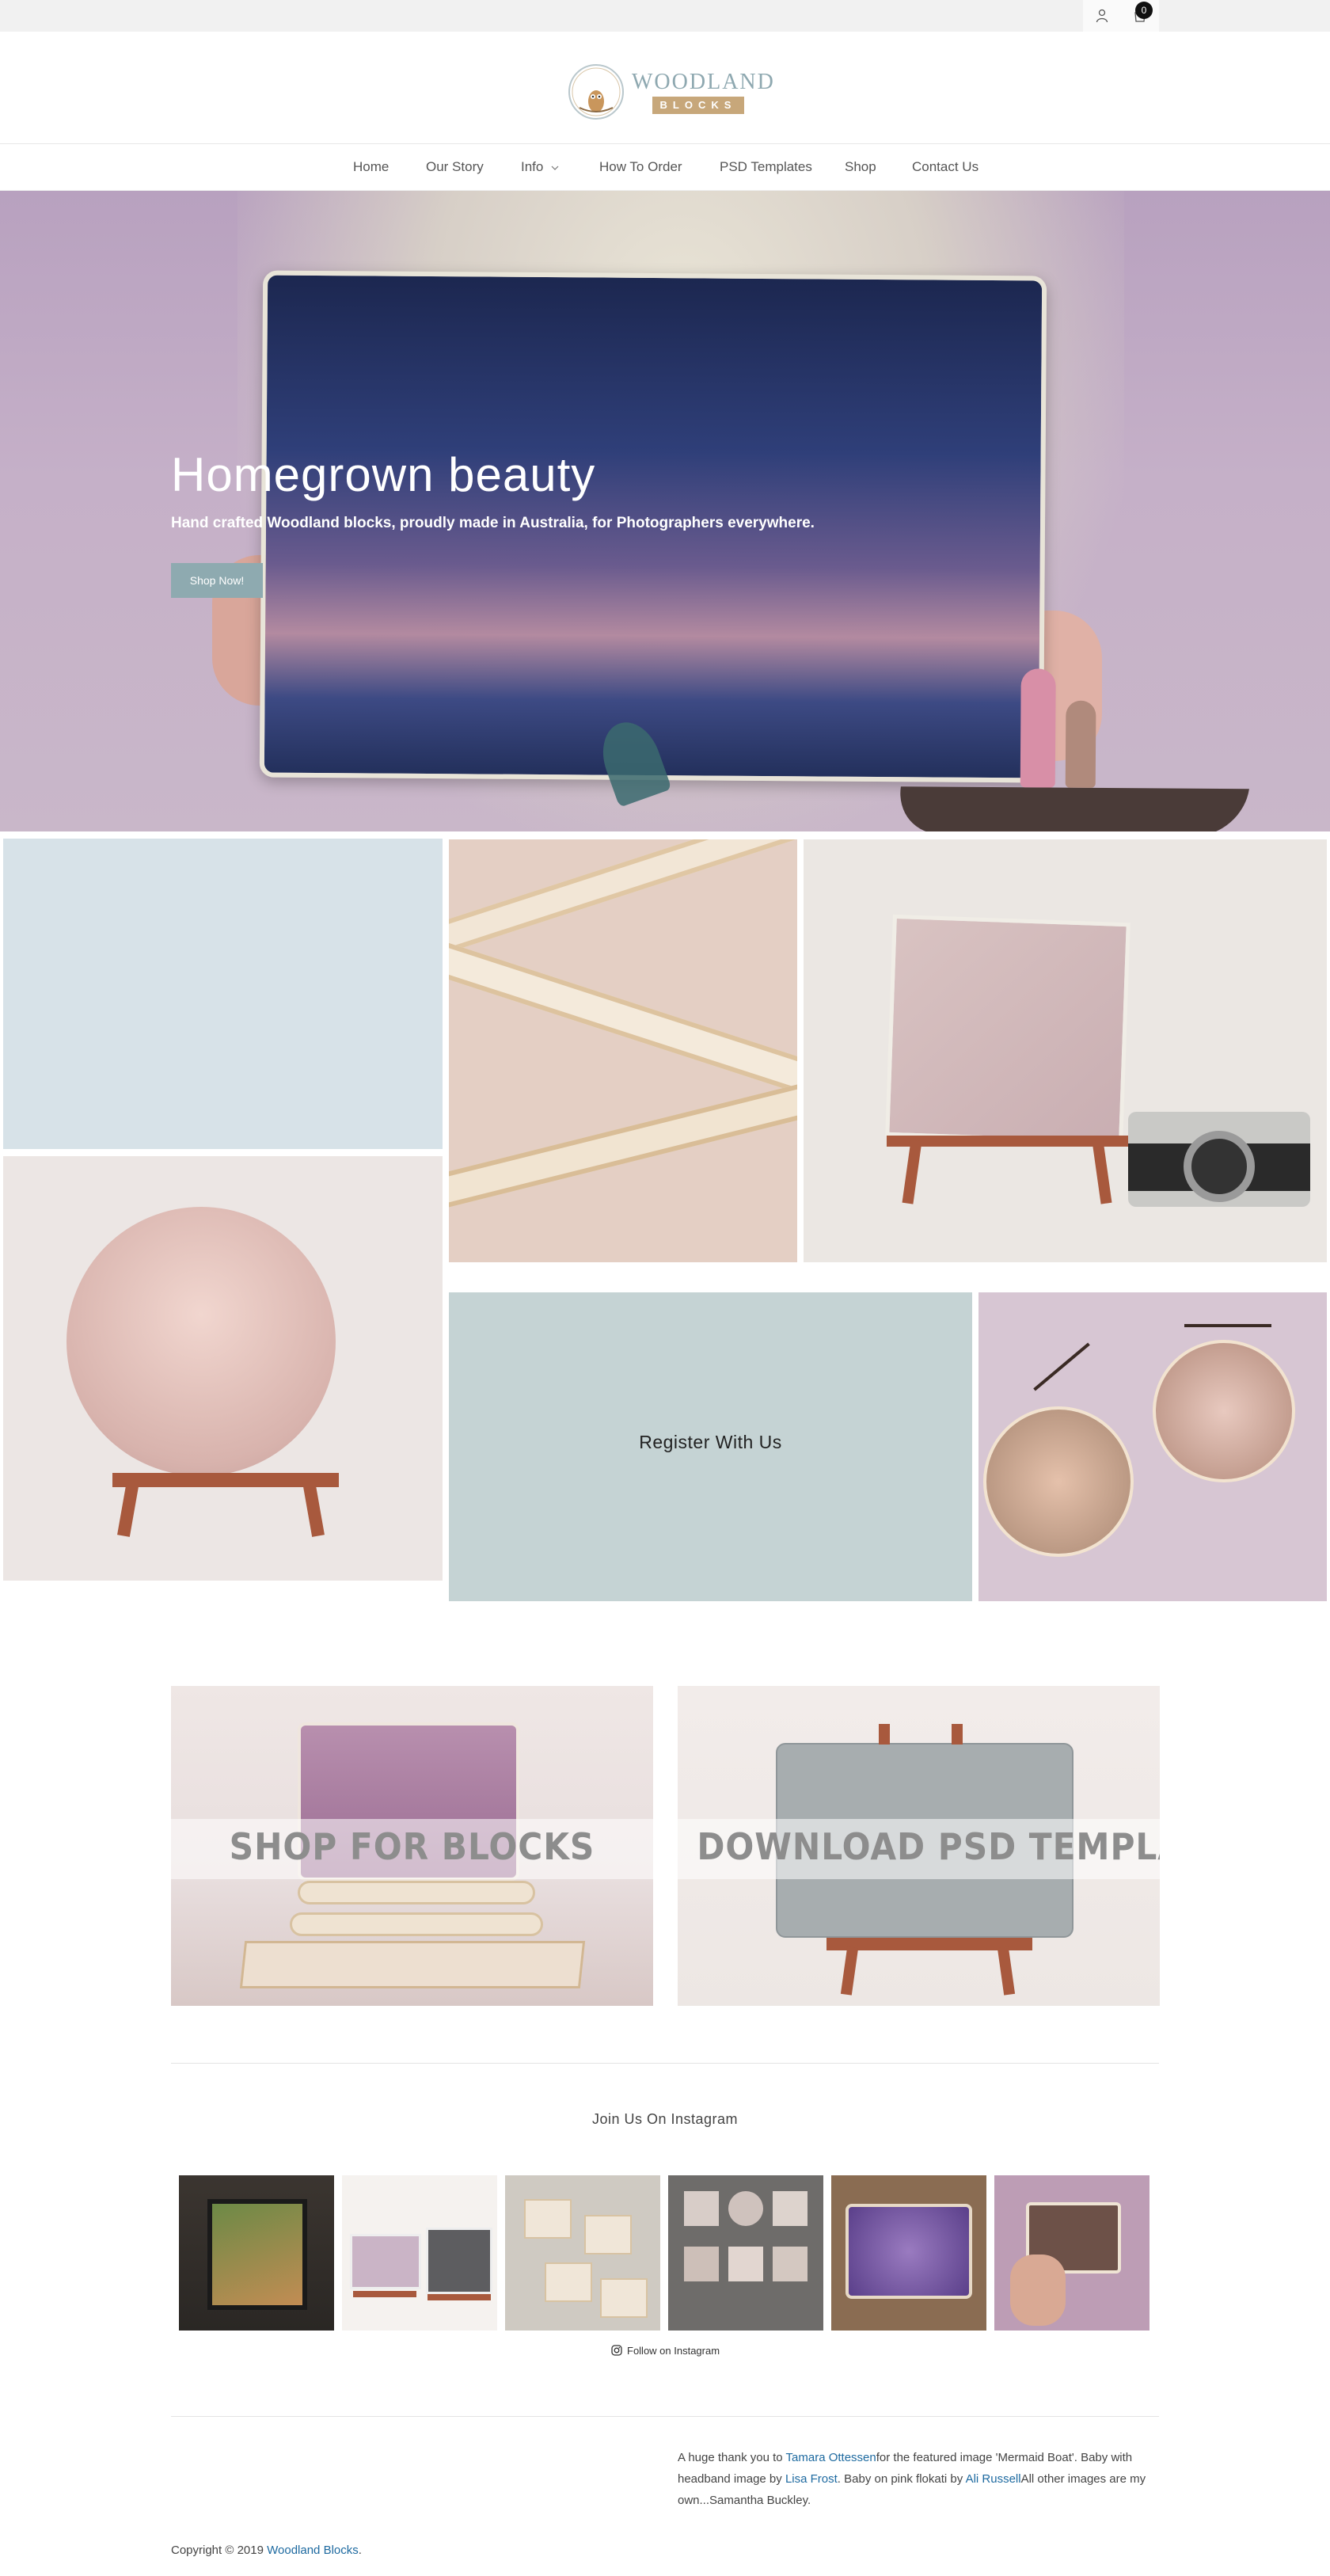 This screenshot has height=2576, width=1330. I want to click on nav-info-label: Info, so click(532, 166).